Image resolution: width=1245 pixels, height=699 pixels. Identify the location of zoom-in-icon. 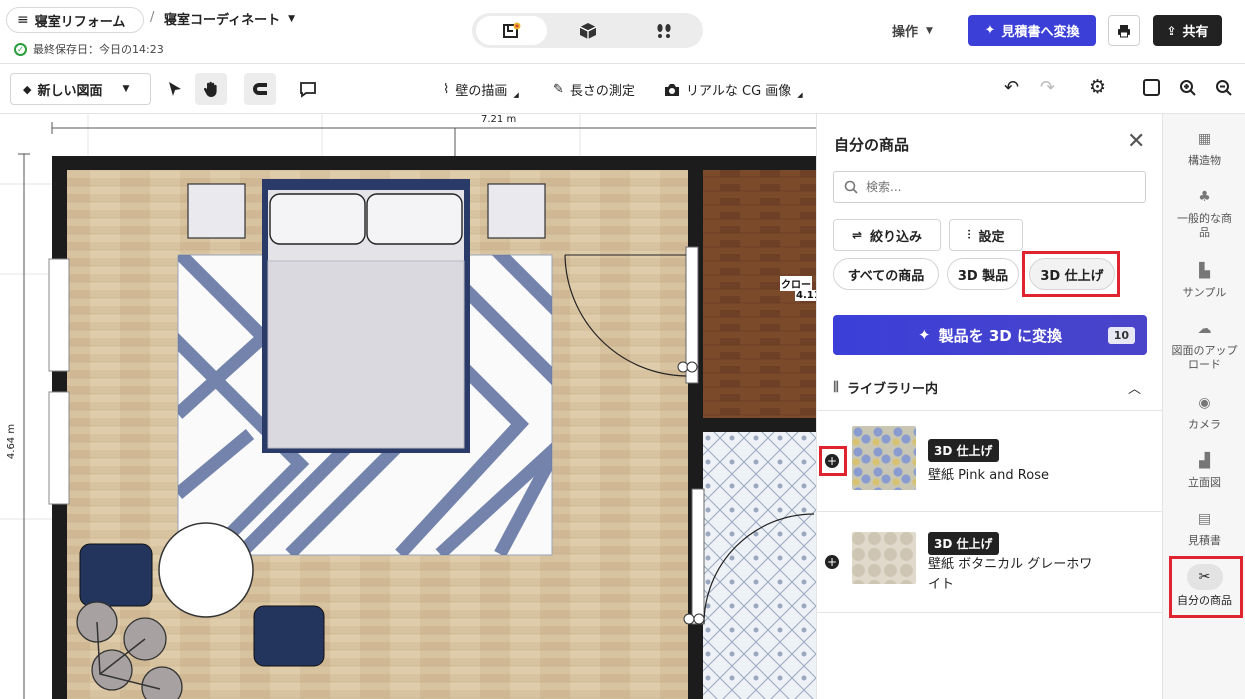
(1188, 88).